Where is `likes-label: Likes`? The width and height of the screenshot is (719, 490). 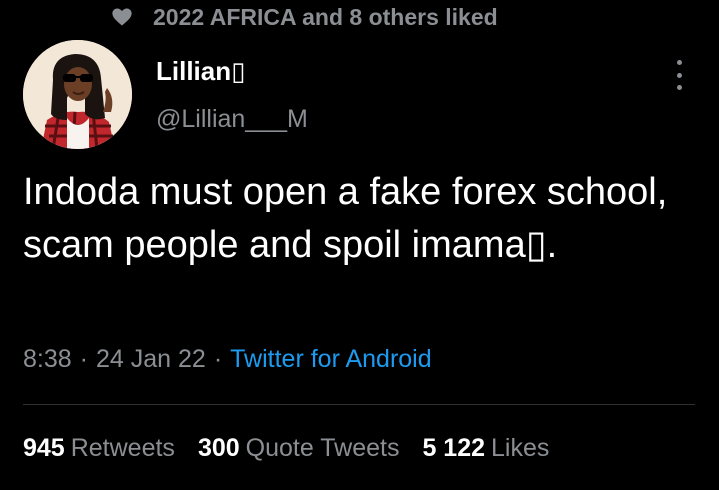 likes-label: Likes is located at coordinates (520, 448).